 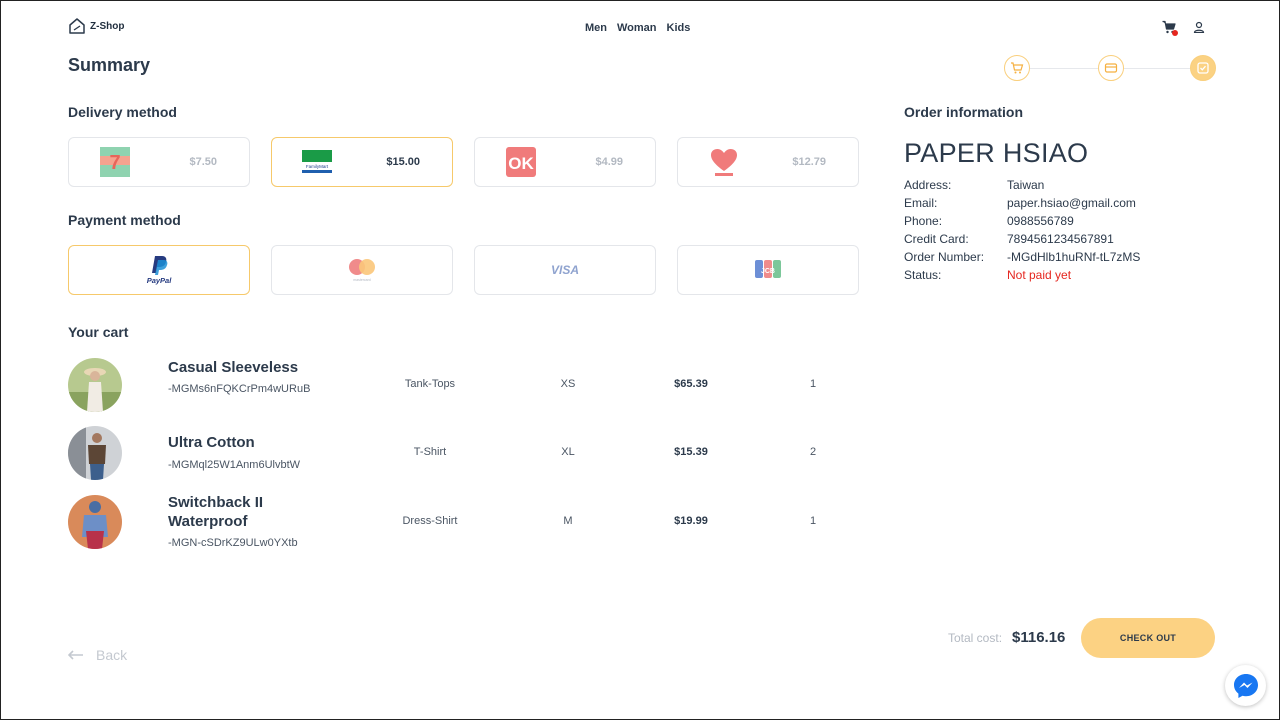 I want to click on 7-eleven-logo-icon: 7, so click(x=115, y=162).